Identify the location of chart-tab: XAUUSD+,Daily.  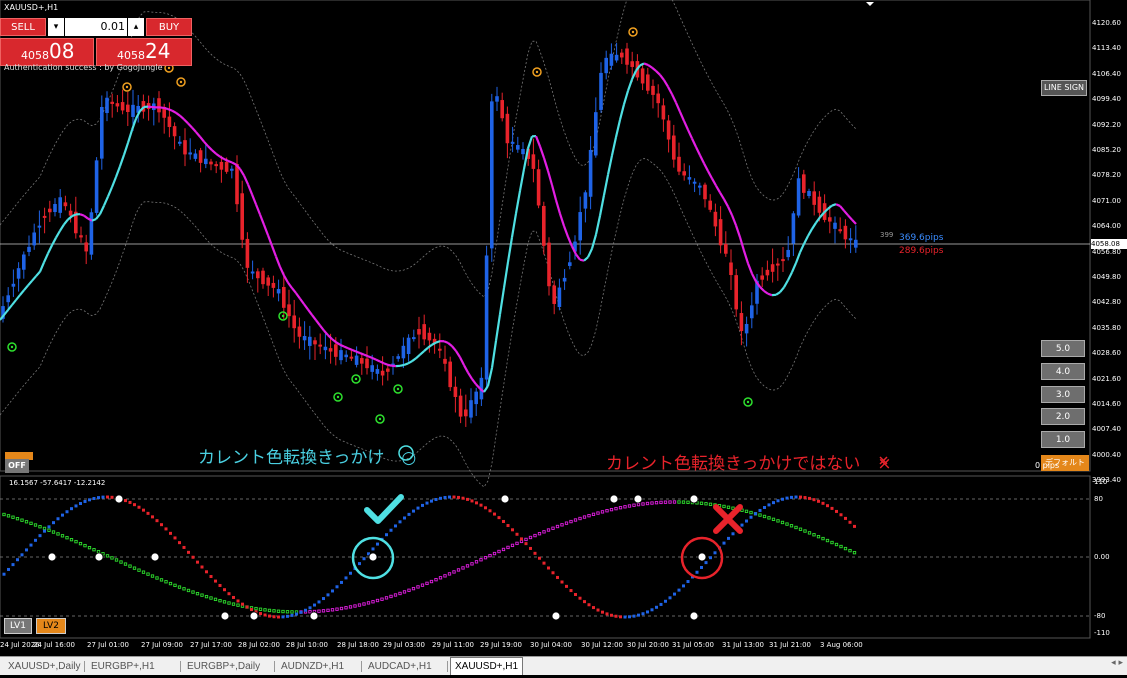
(44, 666).